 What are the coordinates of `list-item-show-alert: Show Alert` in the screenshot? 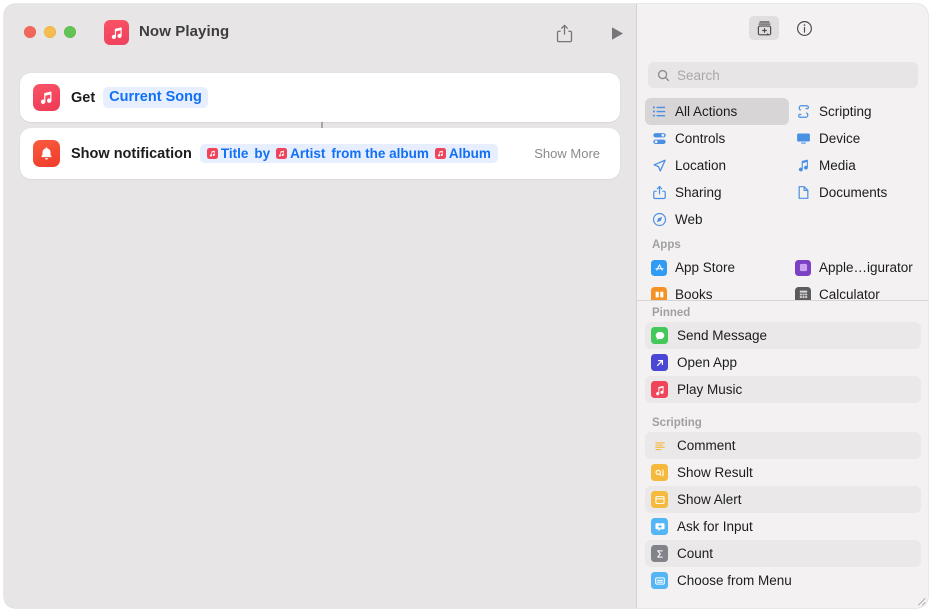 It's located at (783, 499).